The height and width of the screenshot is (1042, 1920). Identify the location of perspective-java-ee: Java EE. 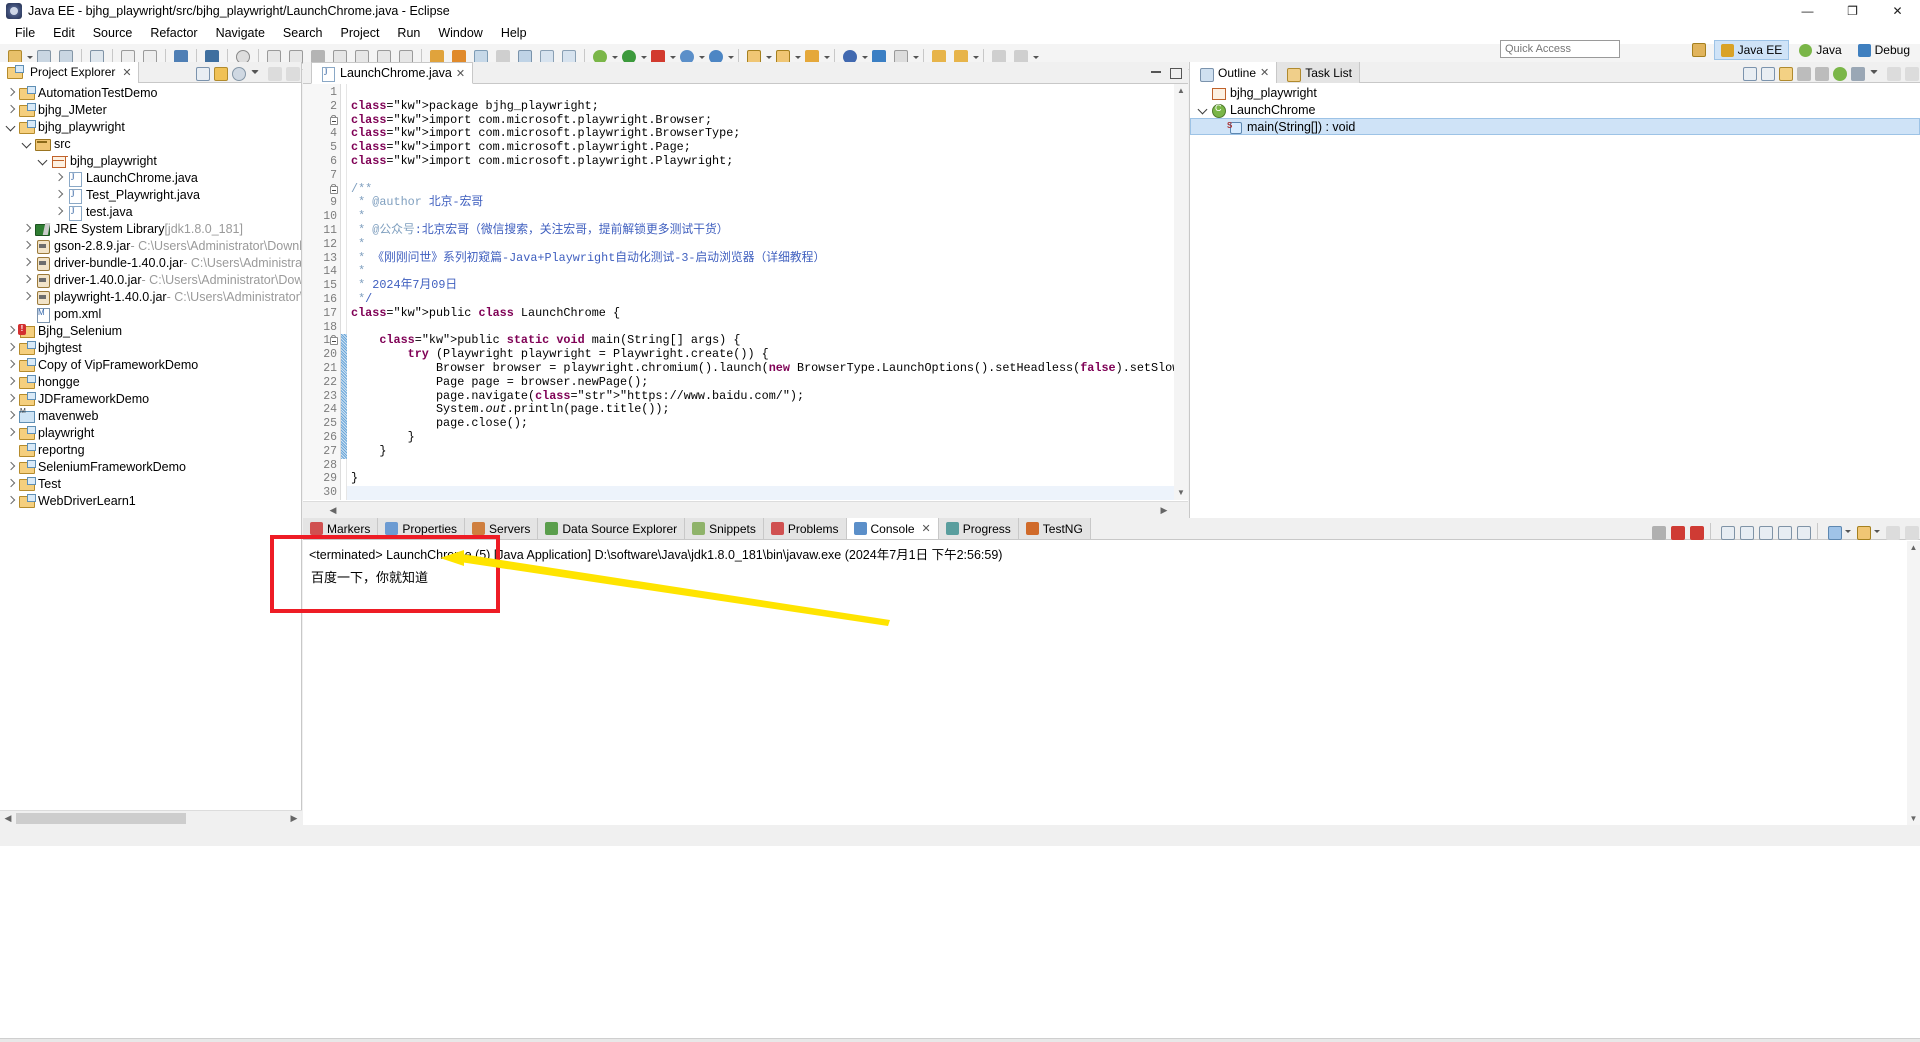
(1751, 50).